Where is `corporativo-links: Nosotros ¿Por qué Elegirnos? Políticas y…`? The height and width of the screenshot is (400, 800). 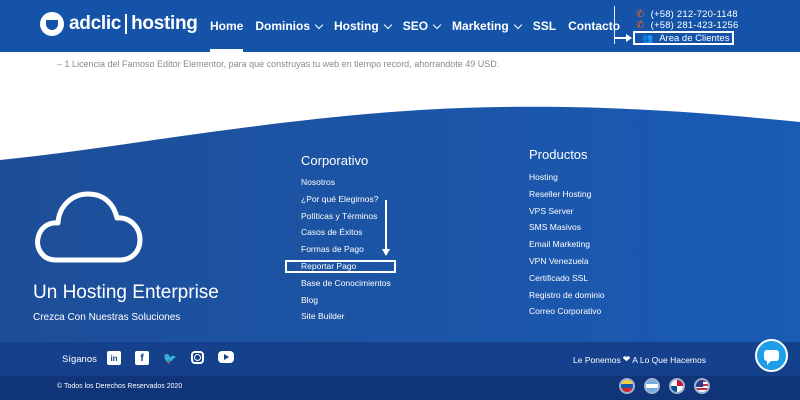 corporativo-links: Nosotros ¿Por qué Elegirnos? Políticas y… is located at coordinates (346, 249).